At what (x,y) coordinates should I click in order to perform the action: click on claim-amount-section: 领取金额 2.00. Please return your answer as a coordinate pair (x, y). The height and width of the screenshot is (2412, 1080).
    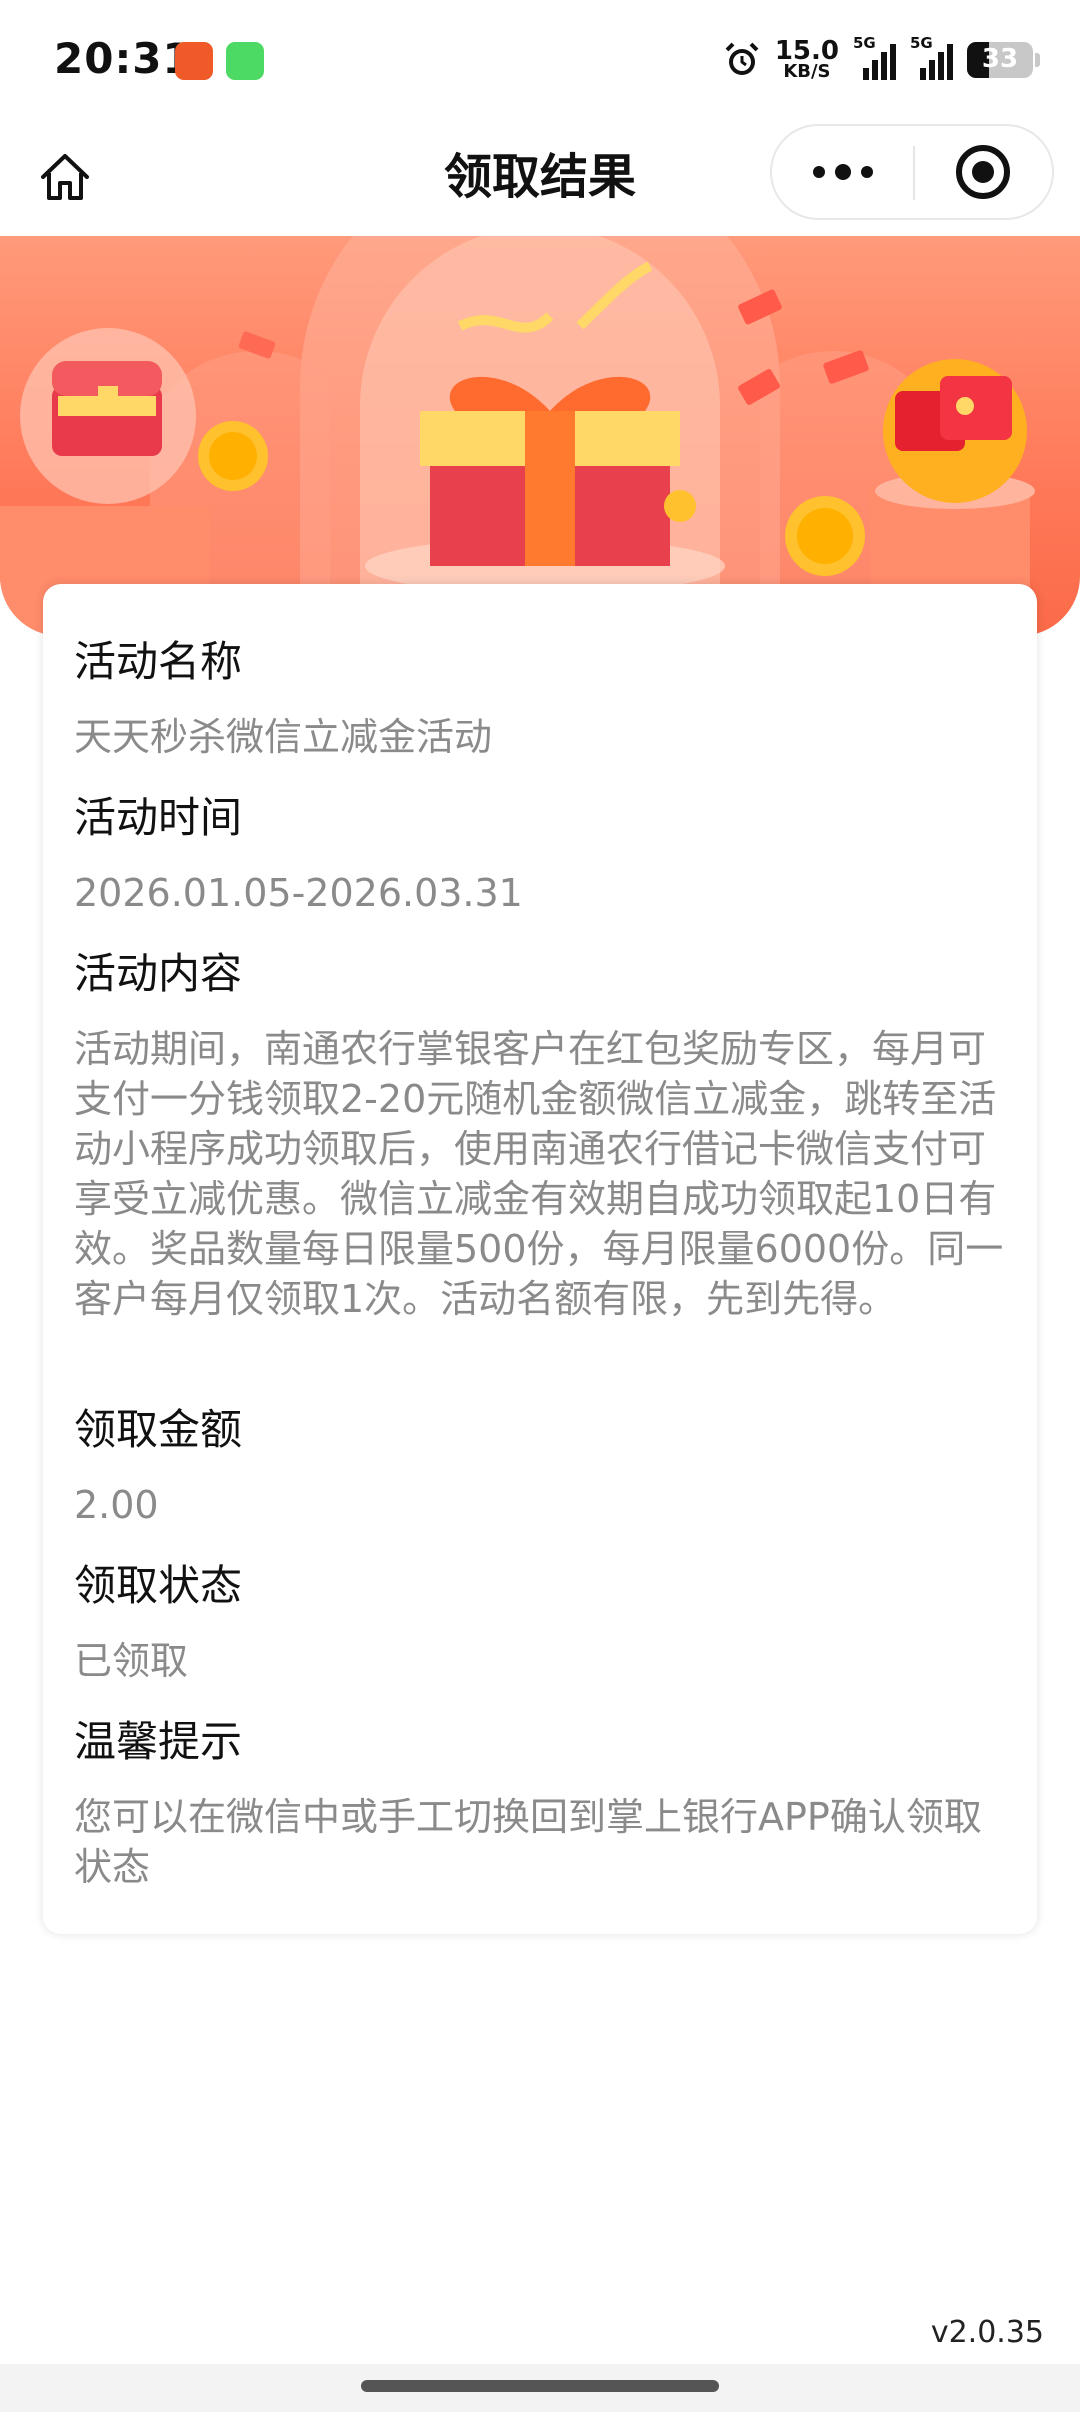
    Looking at the image, I should click on (540, 1466).